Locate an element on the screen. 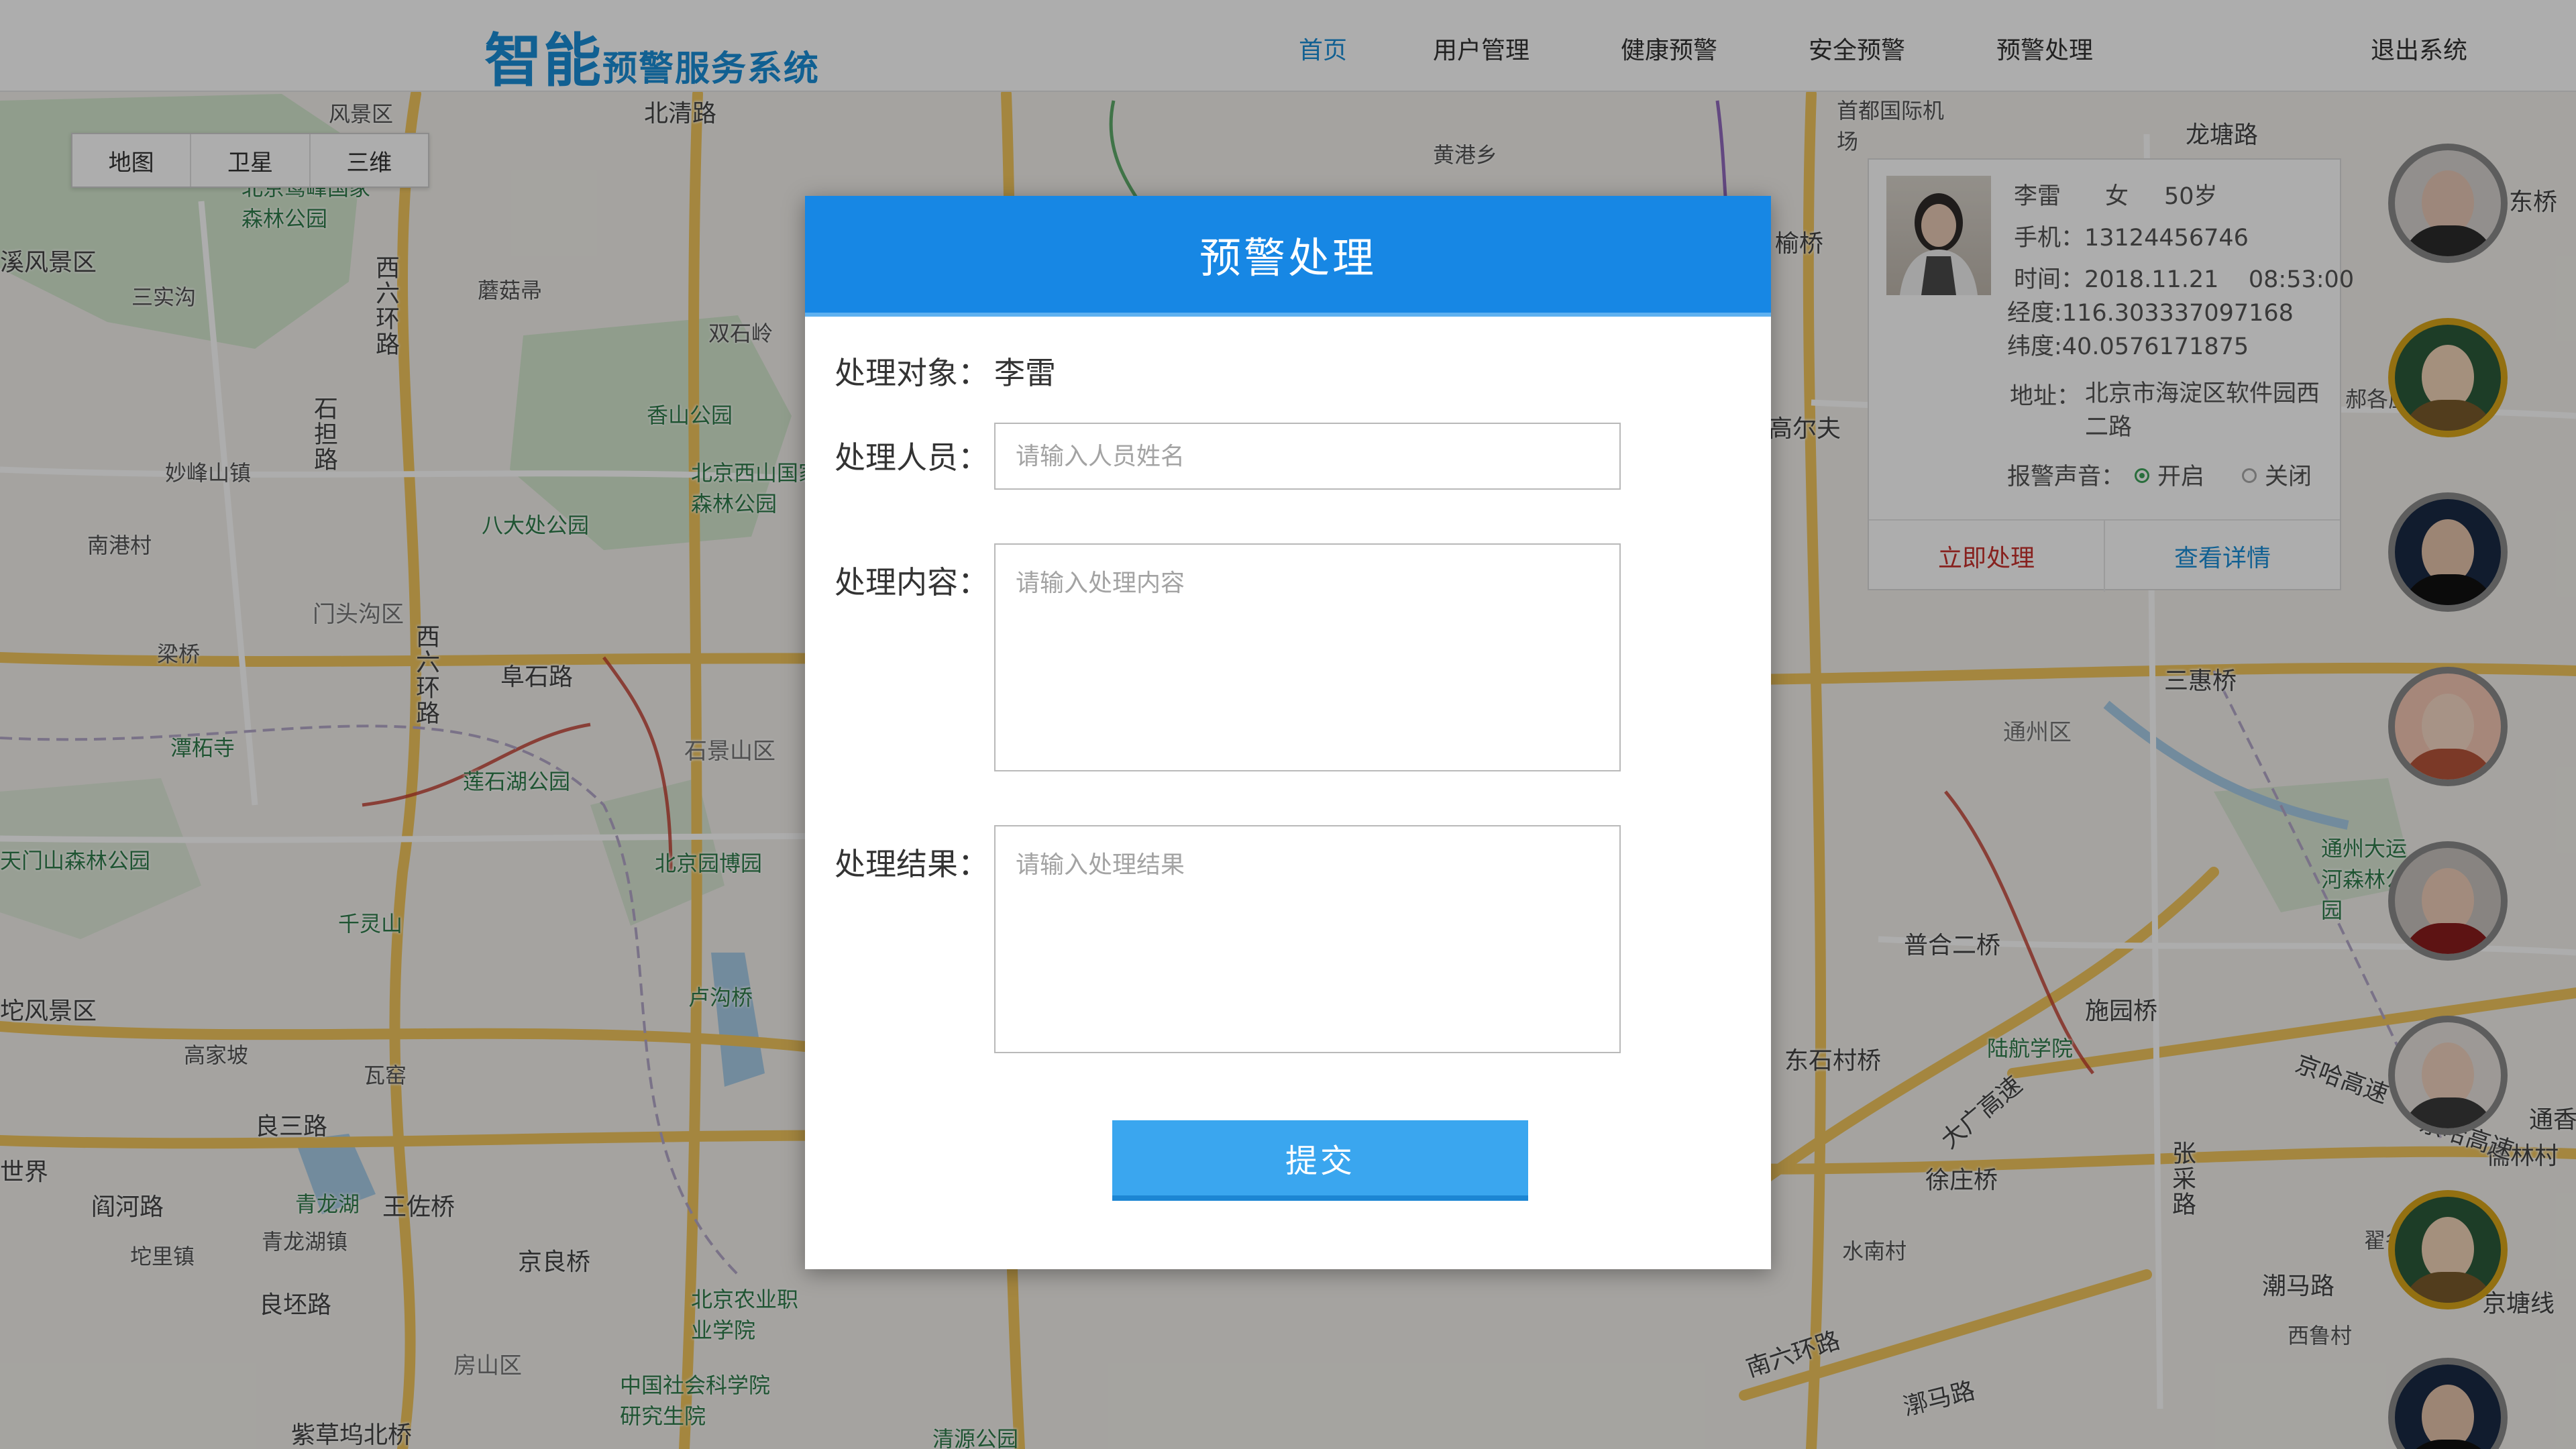 The height and width of the screenshot is (1449, 2576). content-label: 处理内容： is located at coordinates (912, 582).